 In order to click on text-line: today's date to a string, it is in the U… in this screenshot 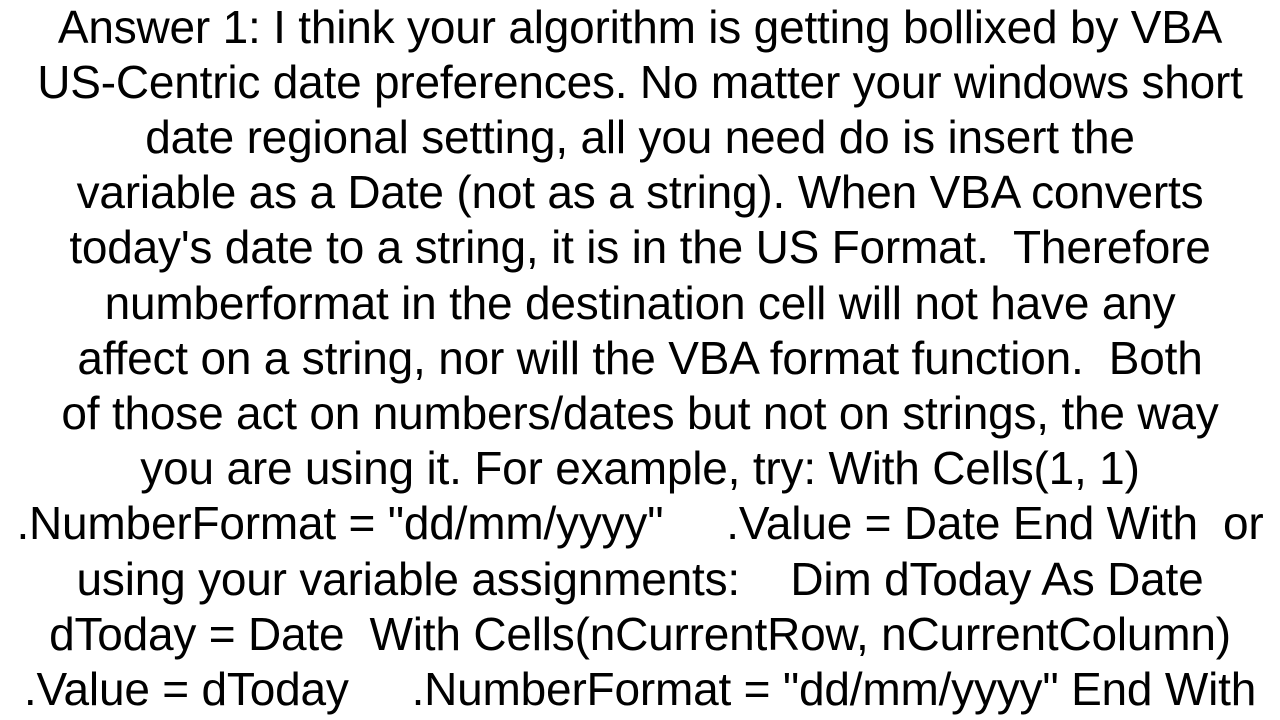, I will do `click(640, 247)`.